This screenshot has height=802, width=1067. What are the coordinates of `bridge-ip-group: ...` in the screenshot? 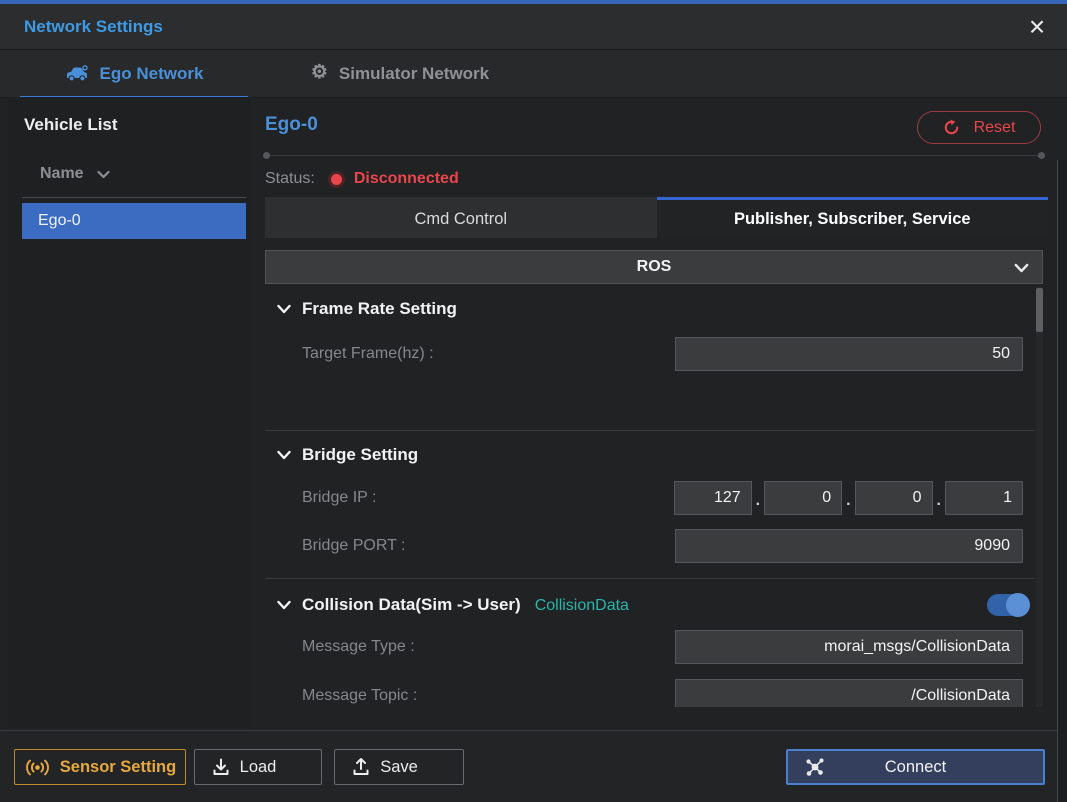 It's located at (848, 498).